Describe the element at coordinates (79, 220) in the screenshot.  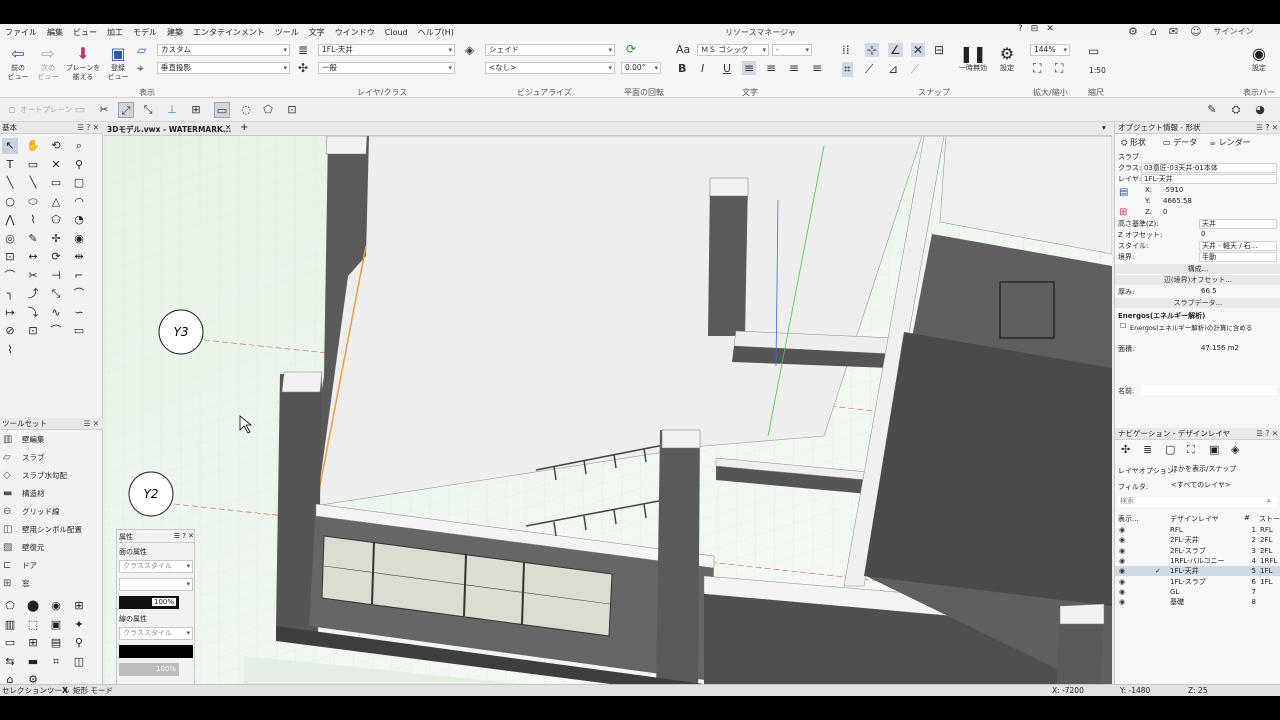
I see `spiral-icon: ◔` at that location.